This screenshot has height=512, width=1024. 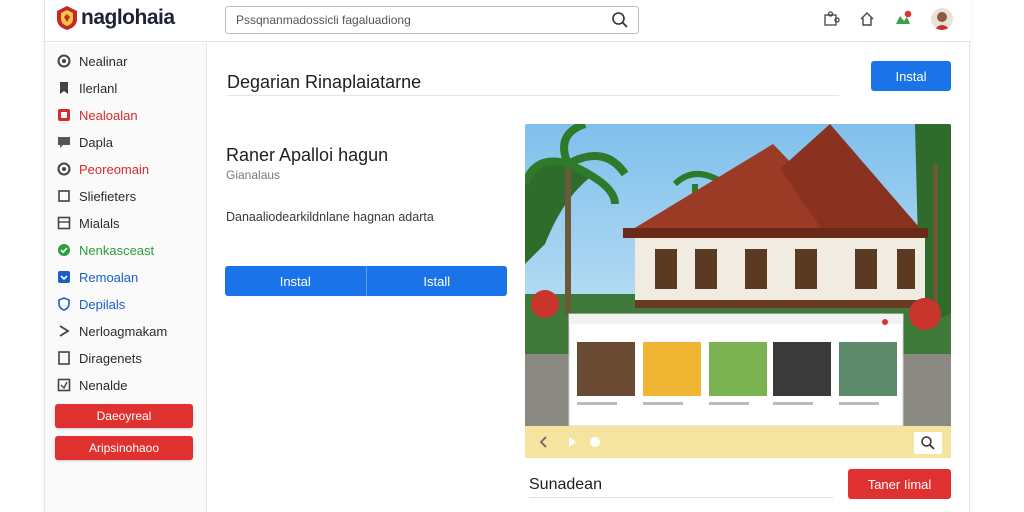 I want to click on sidebar-item-9: Remoalan, so click(x=97, y=277).